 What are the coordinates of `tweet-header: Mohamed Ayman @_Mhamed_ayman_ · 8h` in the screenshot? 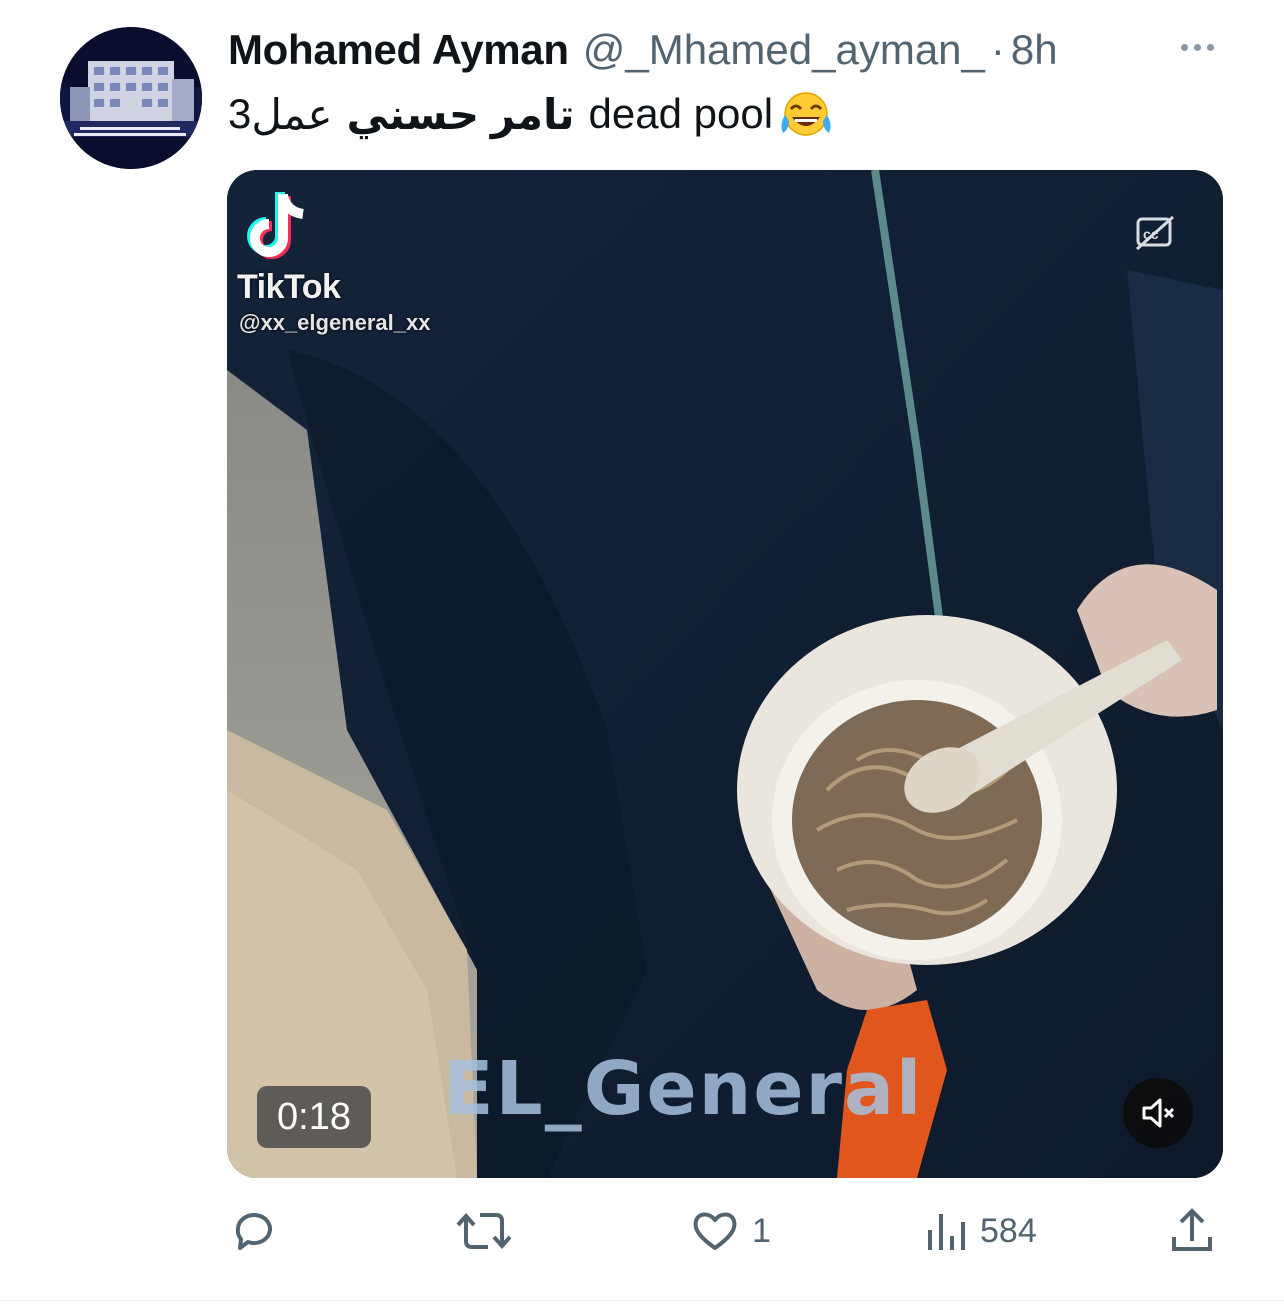 It's located at (643, 50).